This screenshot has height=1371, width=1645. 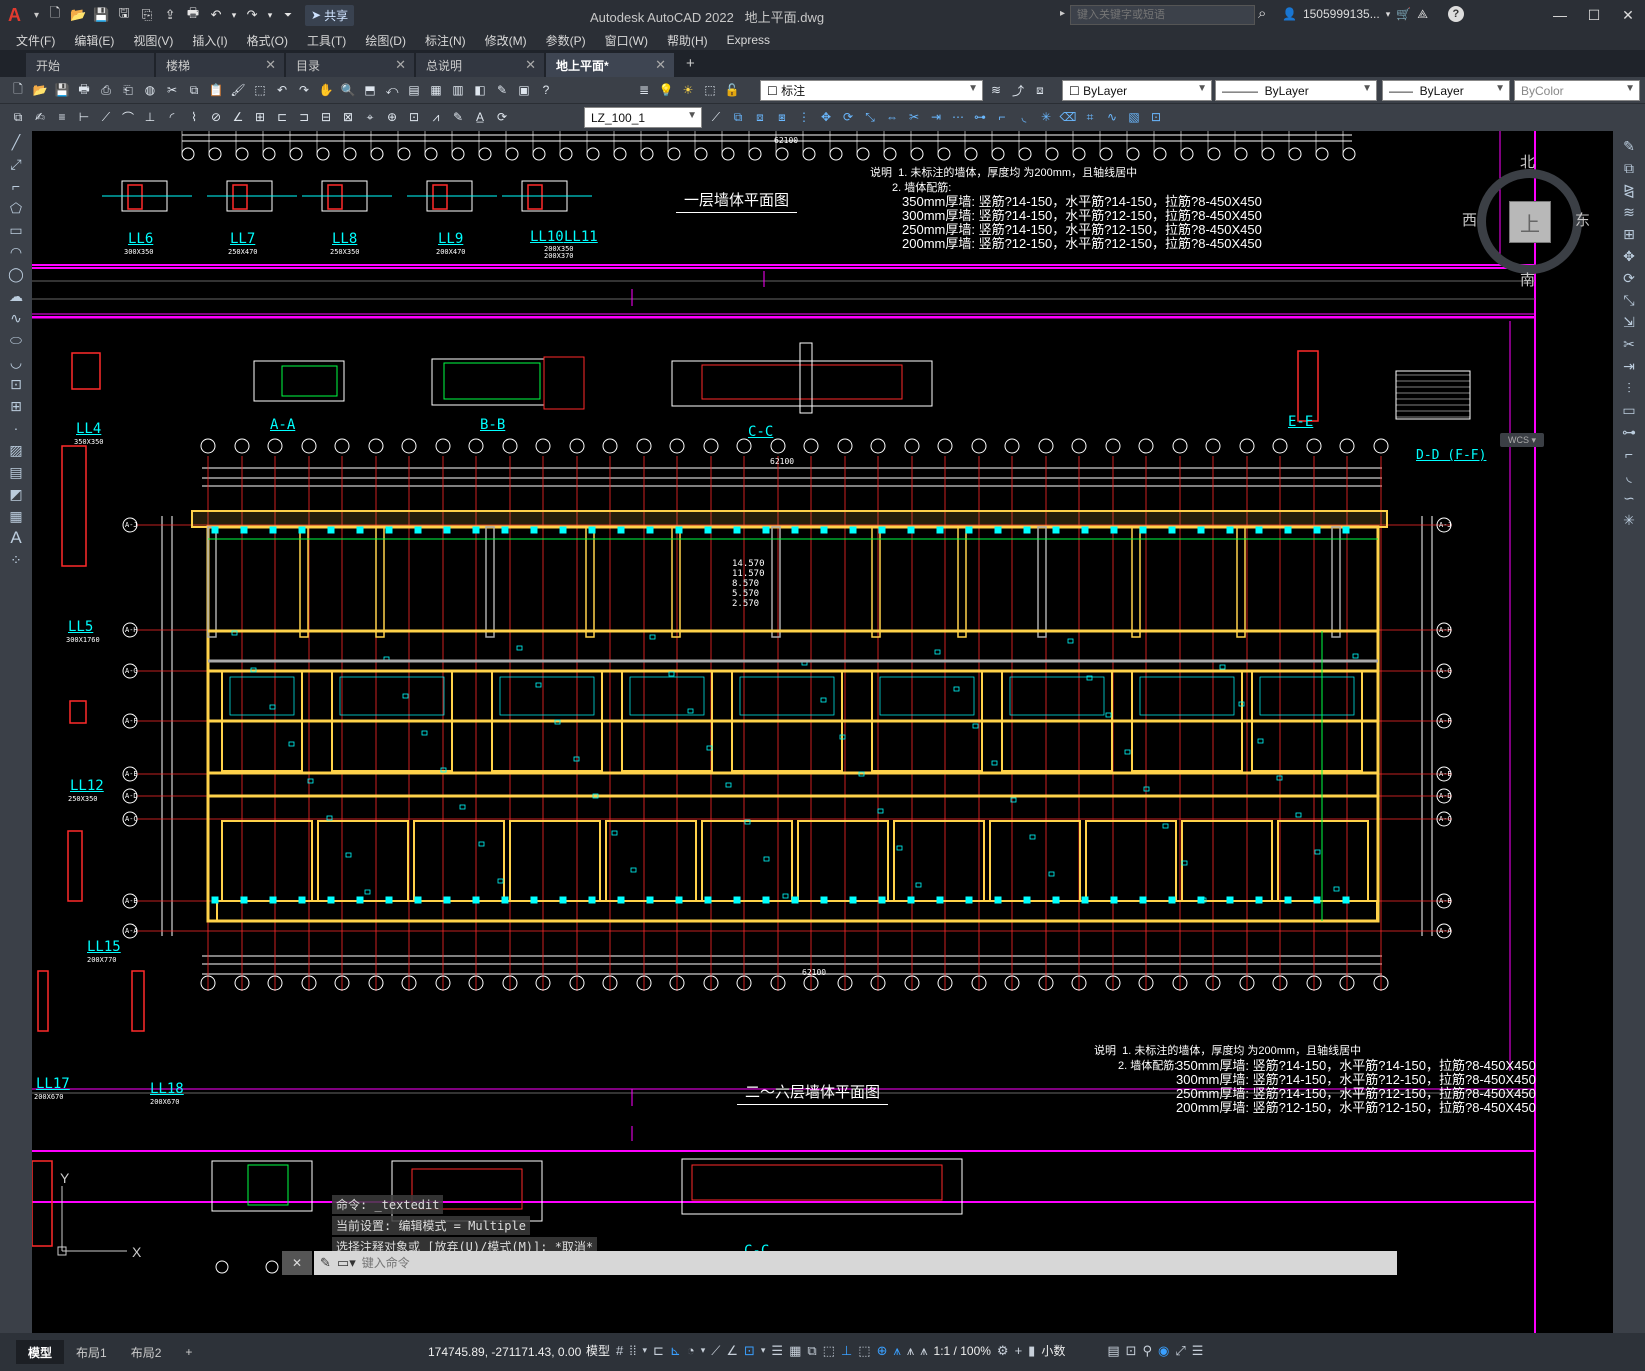 I want to click on publish-icon: ⎗, so click(x=128, y=90).